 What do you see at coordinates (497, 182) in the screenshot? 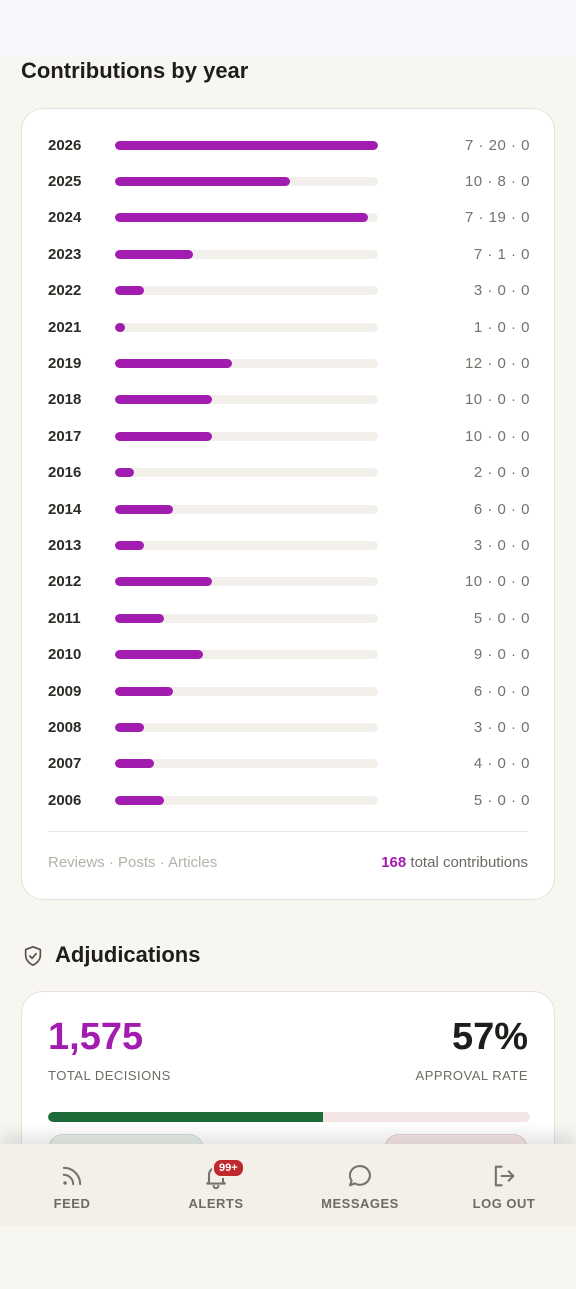
I see `year-counts: 10 · 8 · 0` at bounding box center [497, 182].